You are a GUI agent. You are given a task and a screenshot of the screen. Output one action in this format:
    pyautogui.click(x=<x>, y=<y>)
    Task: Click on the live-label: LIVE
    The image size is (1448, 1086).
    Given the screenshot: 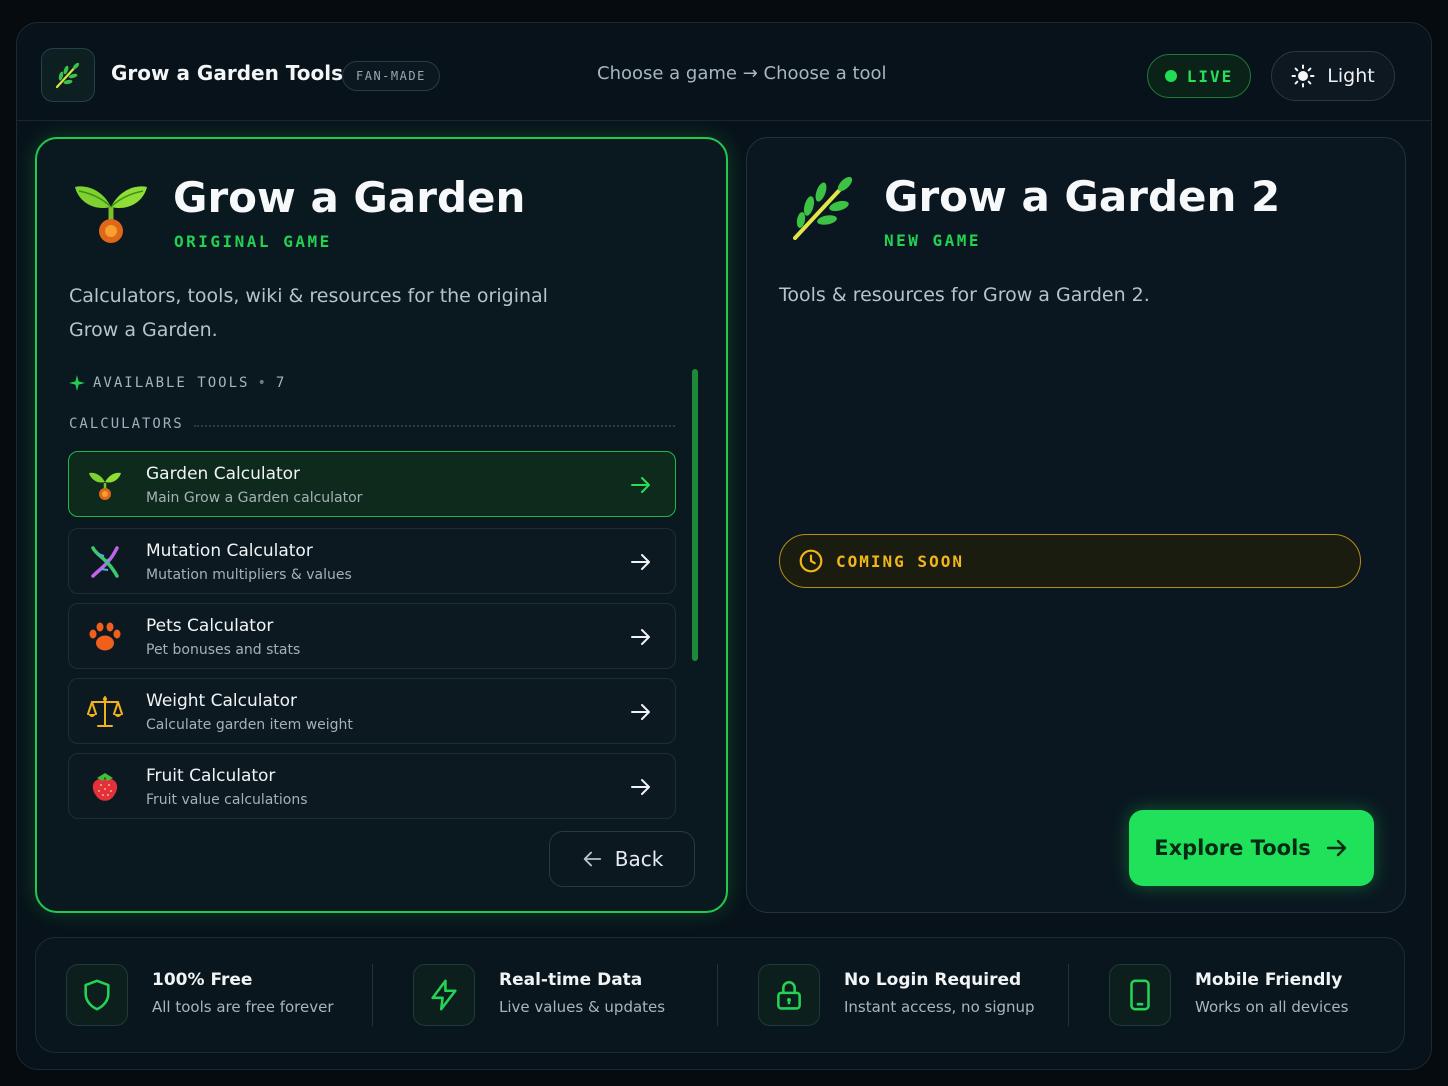 What is the action you would take?
    pyautogui.click(x=1210, y=76)
    